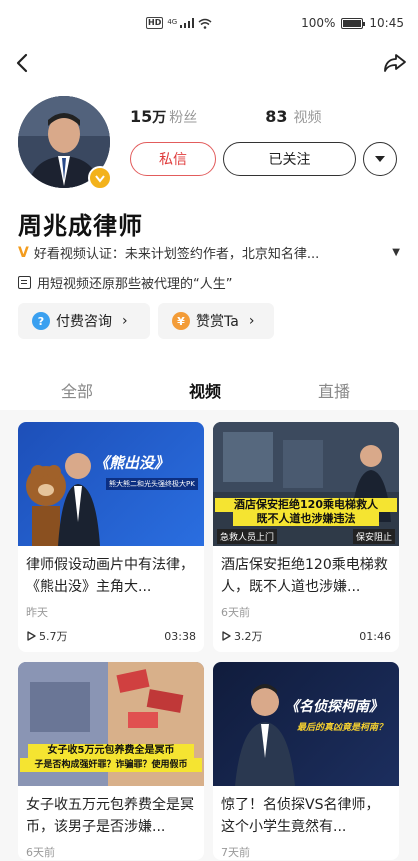 This screenshot has width=418, height=861. Describe the element at coordinates (111, 765) in the screenshot. I see `thumbnail-subline: 子是否构成强奸罪？诈骗罪？使用假币` at that location.